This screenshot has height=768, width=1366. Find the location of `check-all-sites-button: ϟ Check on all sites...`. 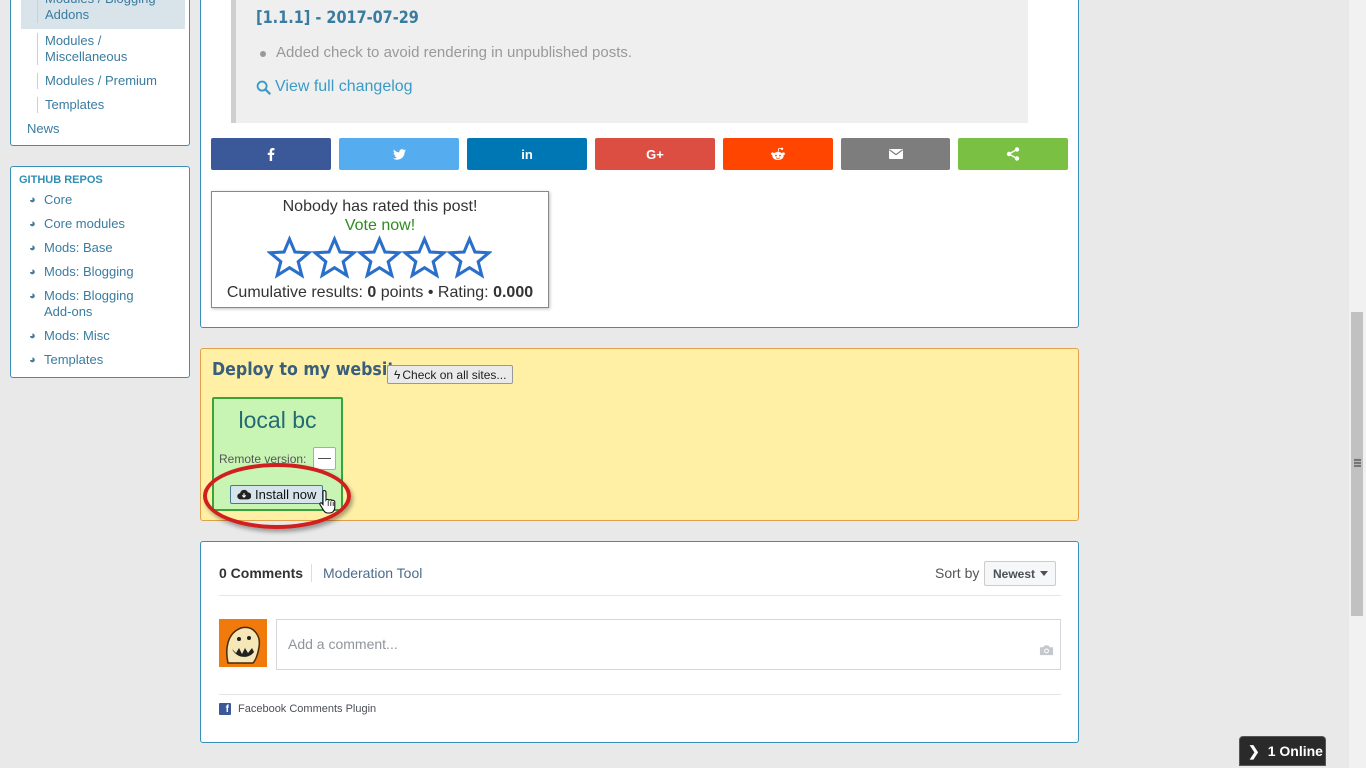

check-all-sites-button: ϟ Check on all sites... is located at coordinates (450, 374).